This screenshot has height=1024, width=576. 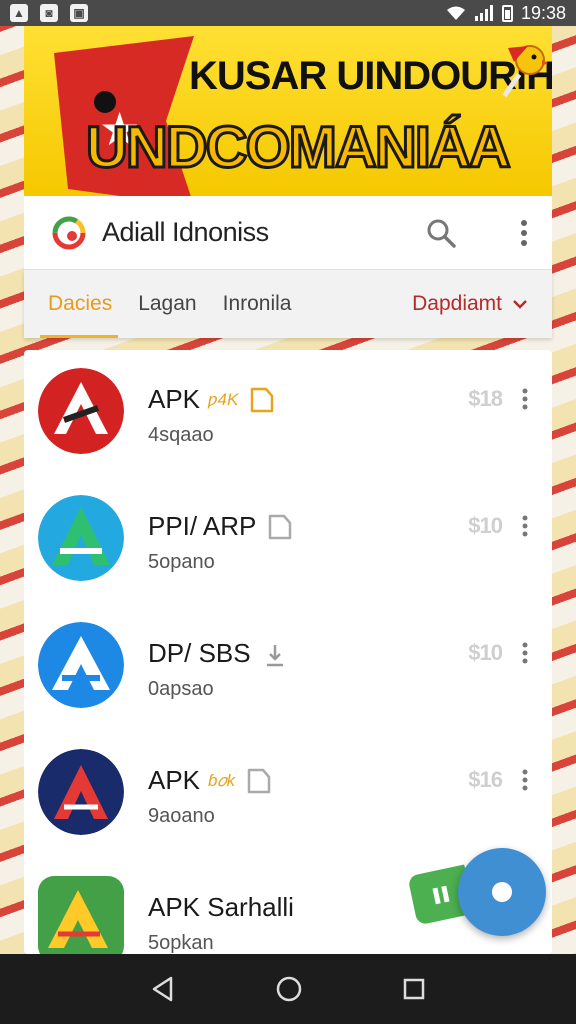 I want to click on wifi-icon, so click(x=455, y=13).